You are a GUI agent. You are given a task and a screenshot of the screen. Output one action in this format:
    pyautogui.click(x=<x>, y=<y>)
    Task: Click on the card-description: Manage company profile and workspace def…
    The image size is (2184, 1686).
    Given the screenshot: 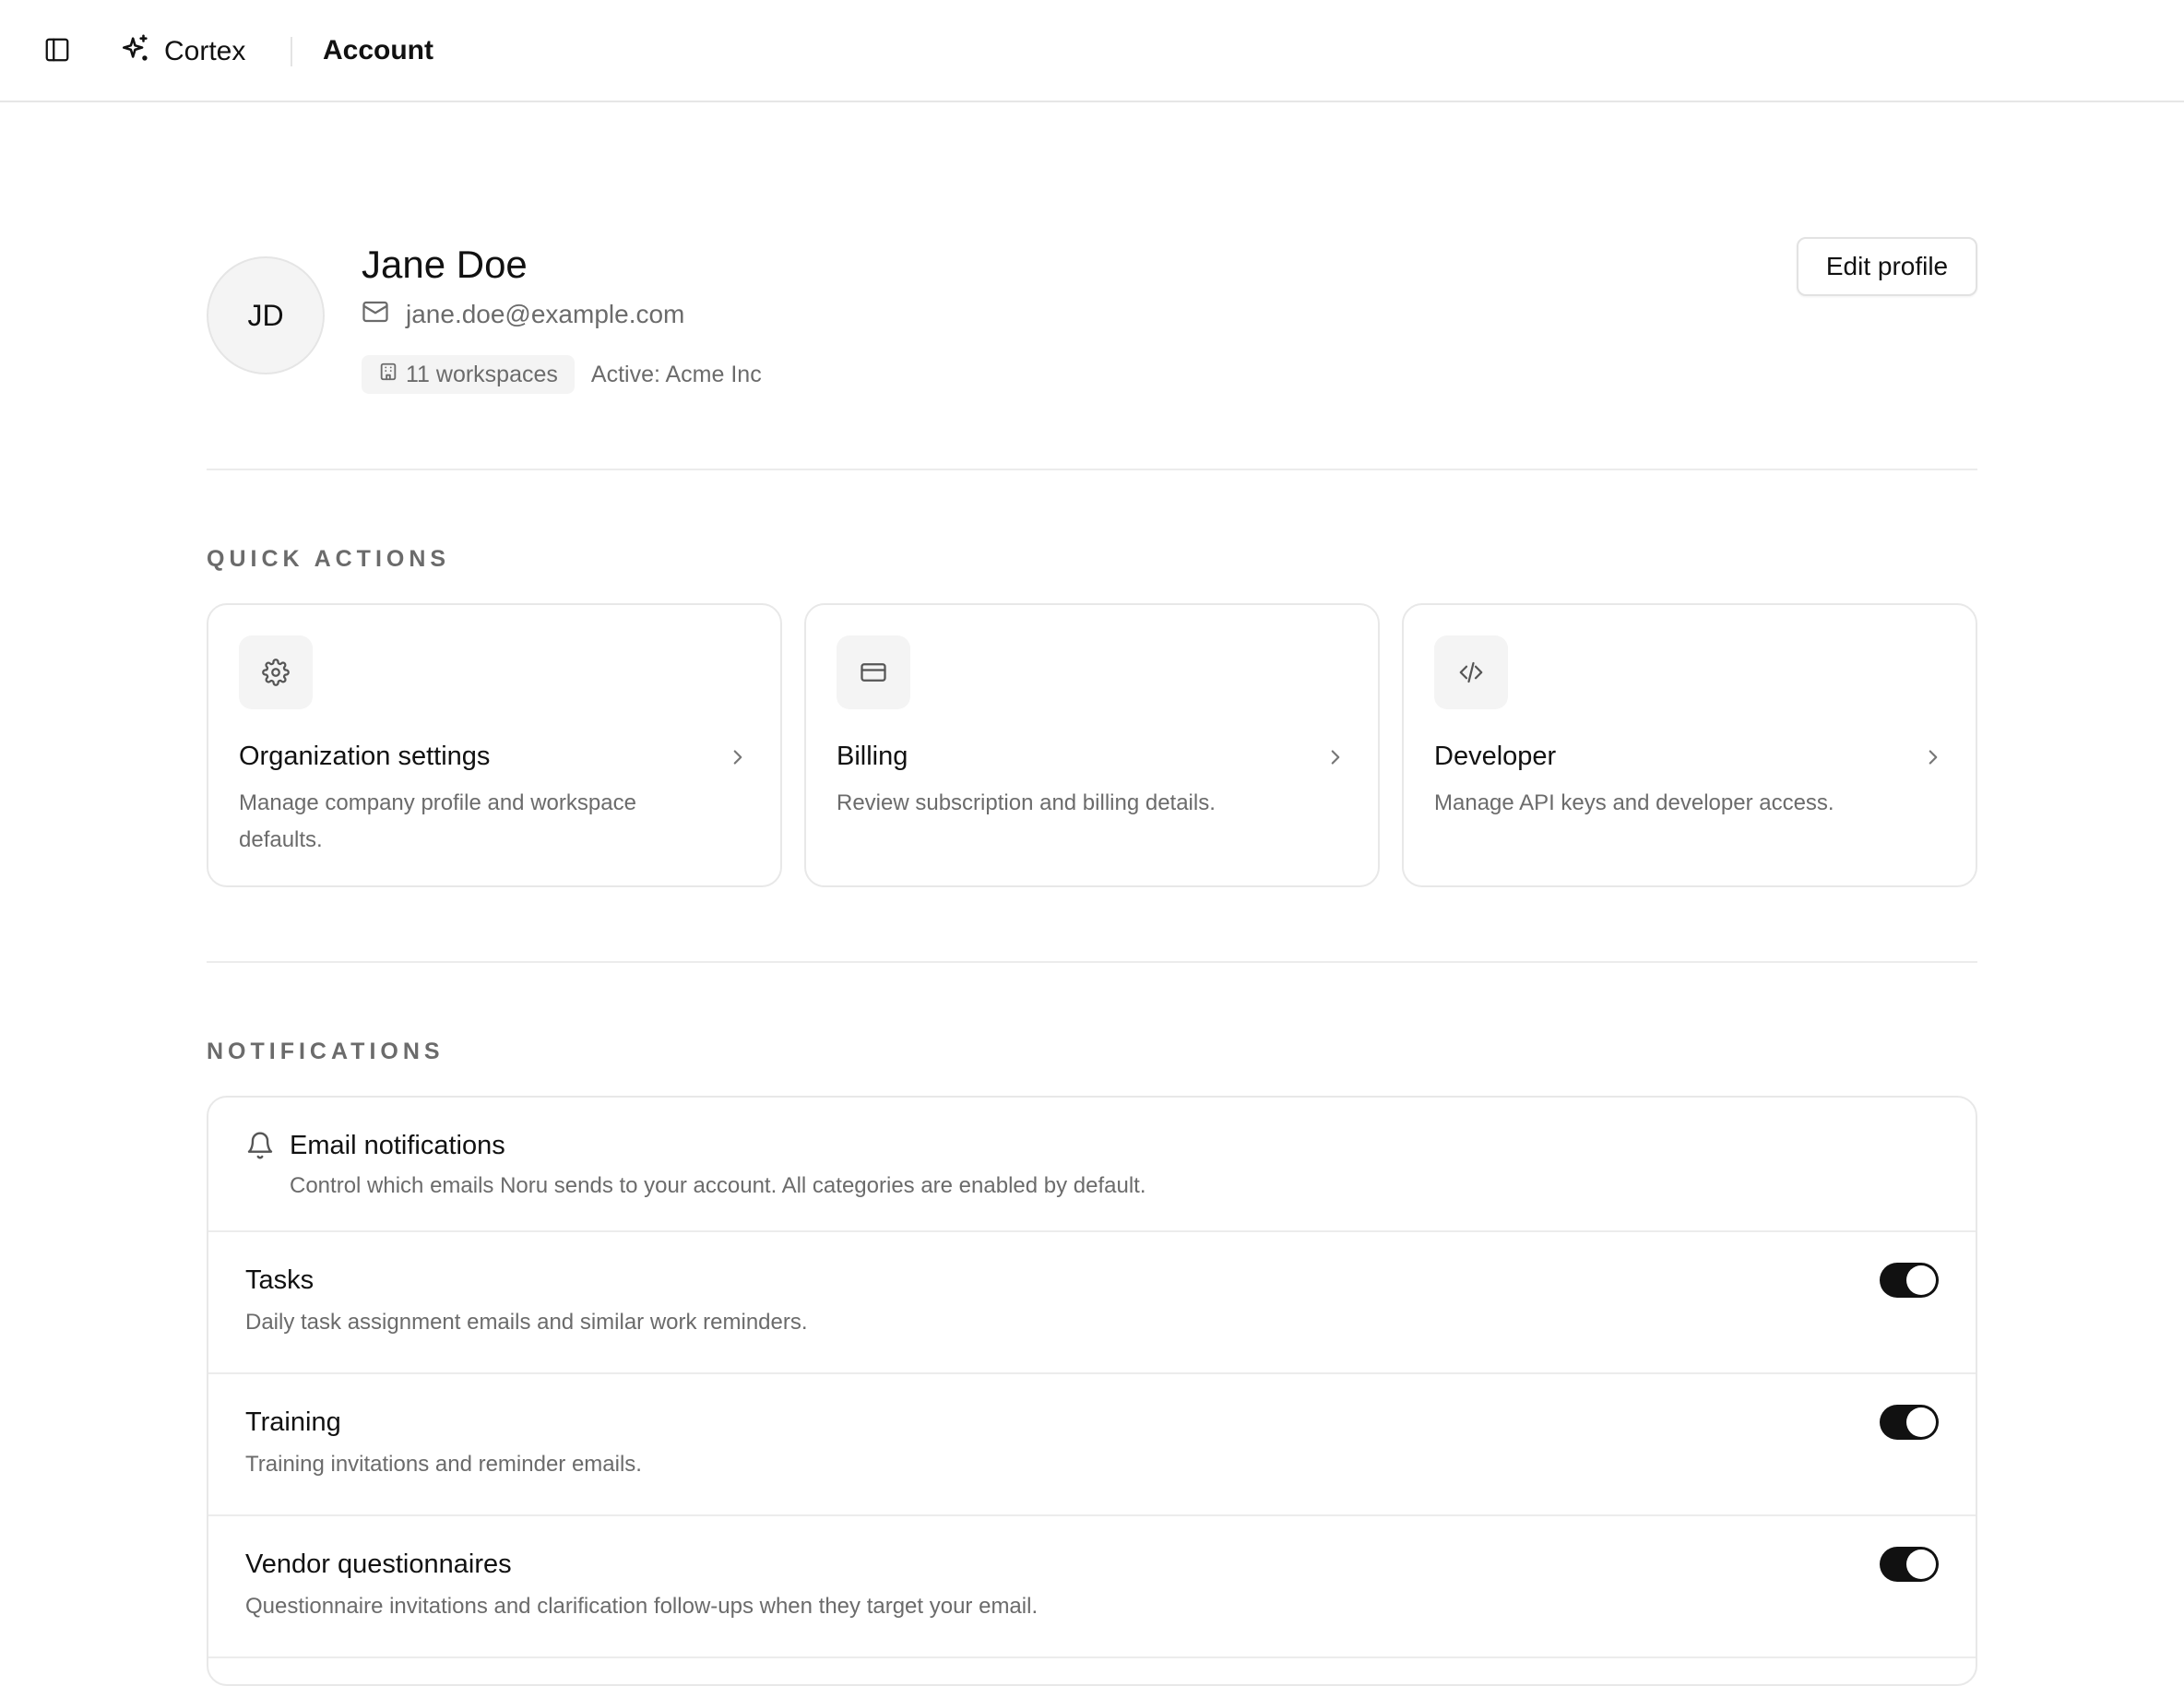 What is the action you would take?
    pyautogui.click(x=437, y=821)
    